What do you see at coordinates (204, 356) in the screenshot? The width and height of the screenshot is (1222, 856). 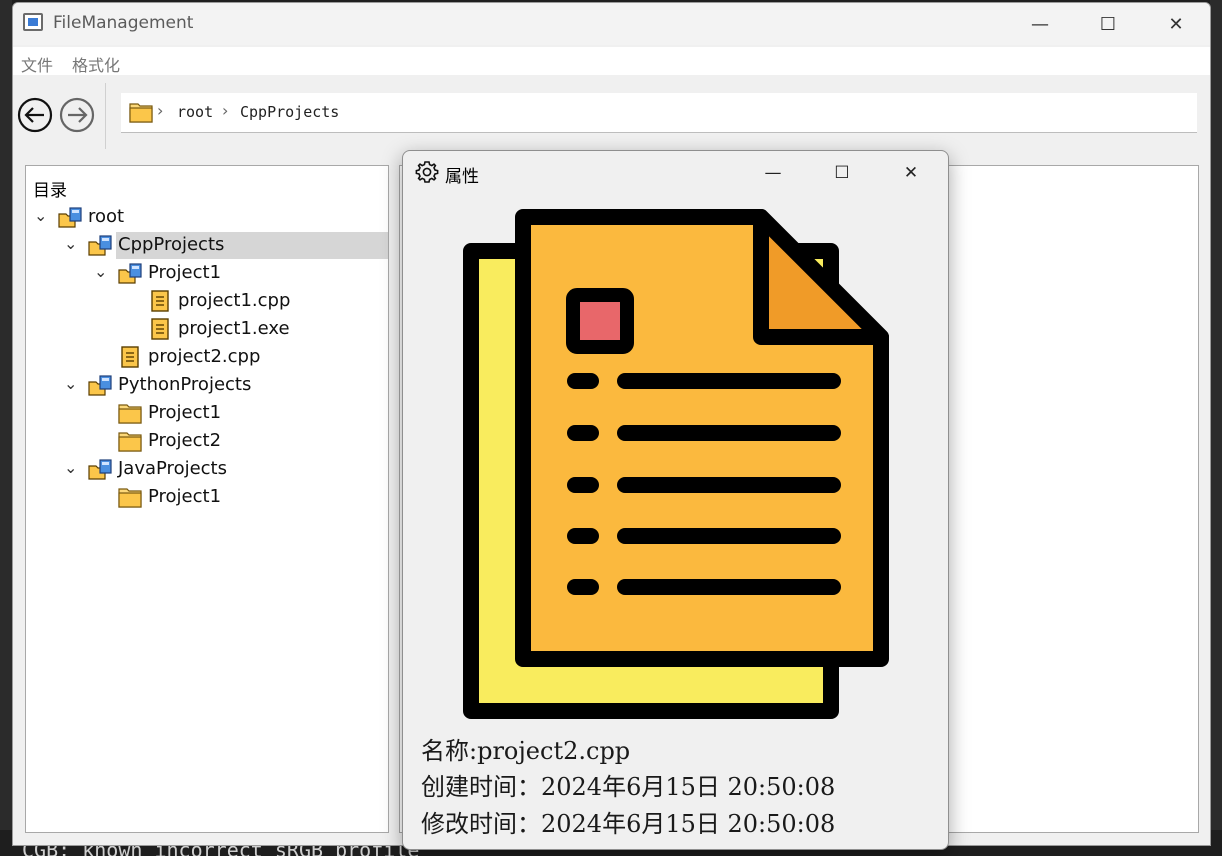 I see `tree-item-label: project2.cpp` at bounding box center [204, 356].